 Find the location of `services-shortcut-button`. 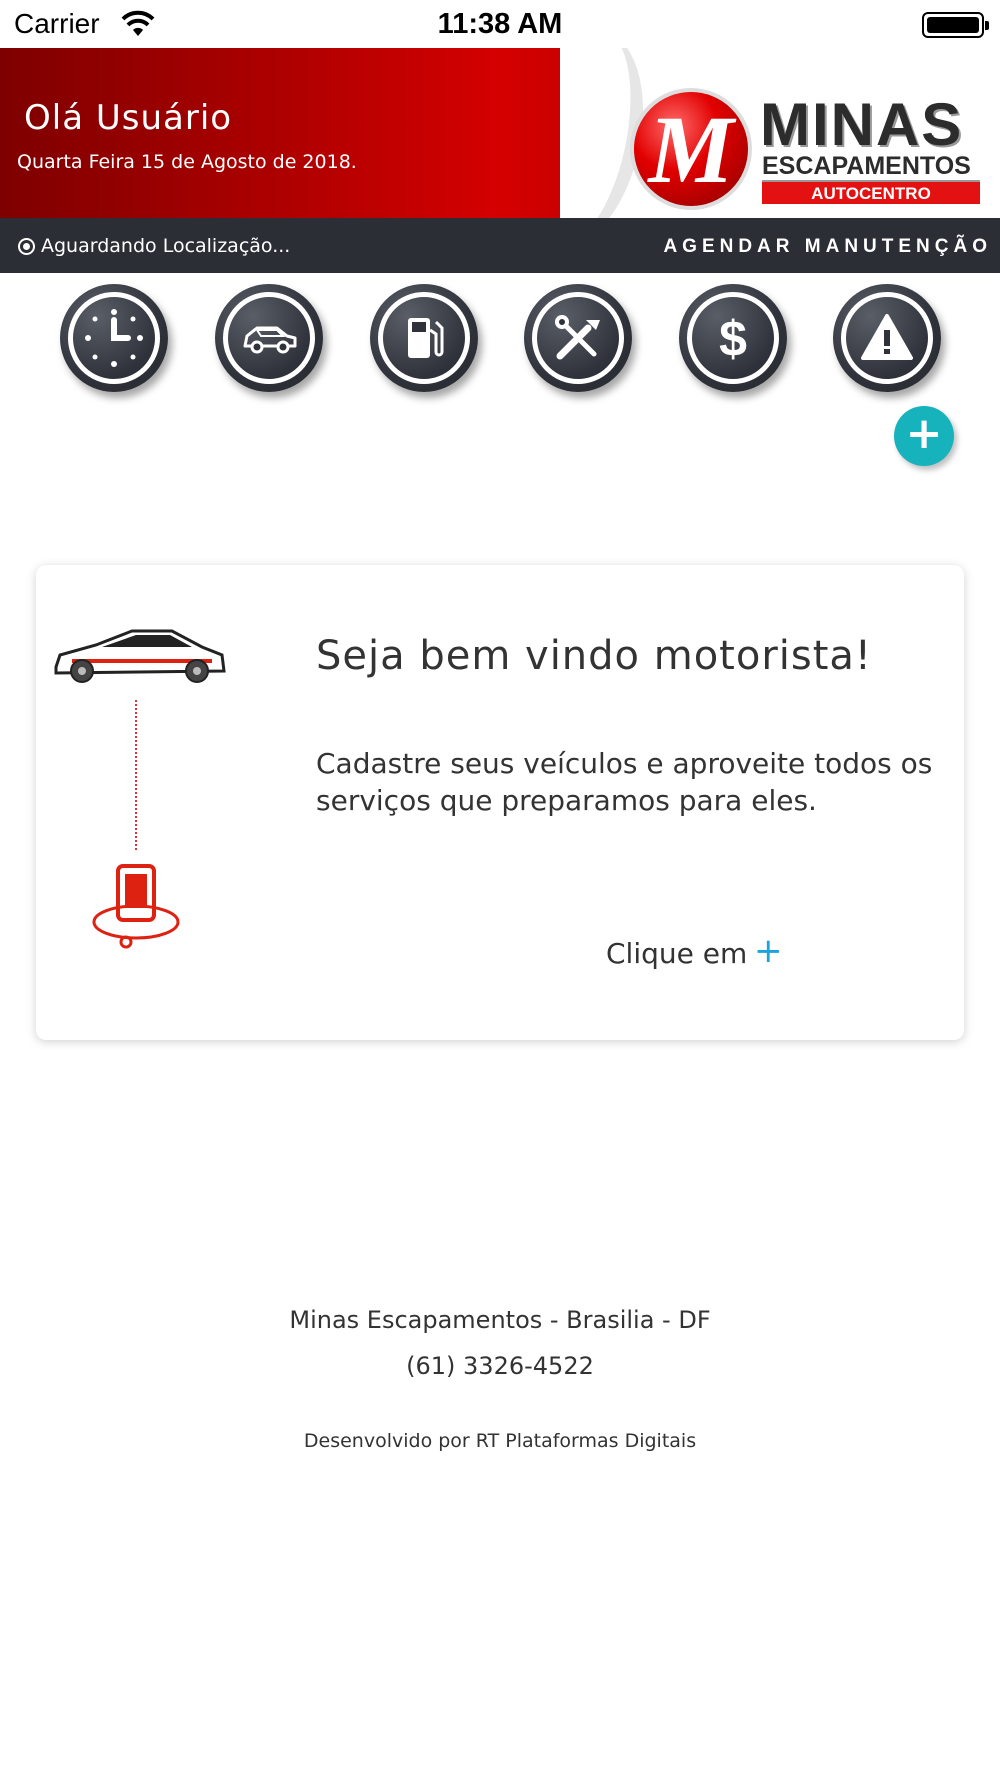

services-shortcut-button is located at coordinates (578, 338).